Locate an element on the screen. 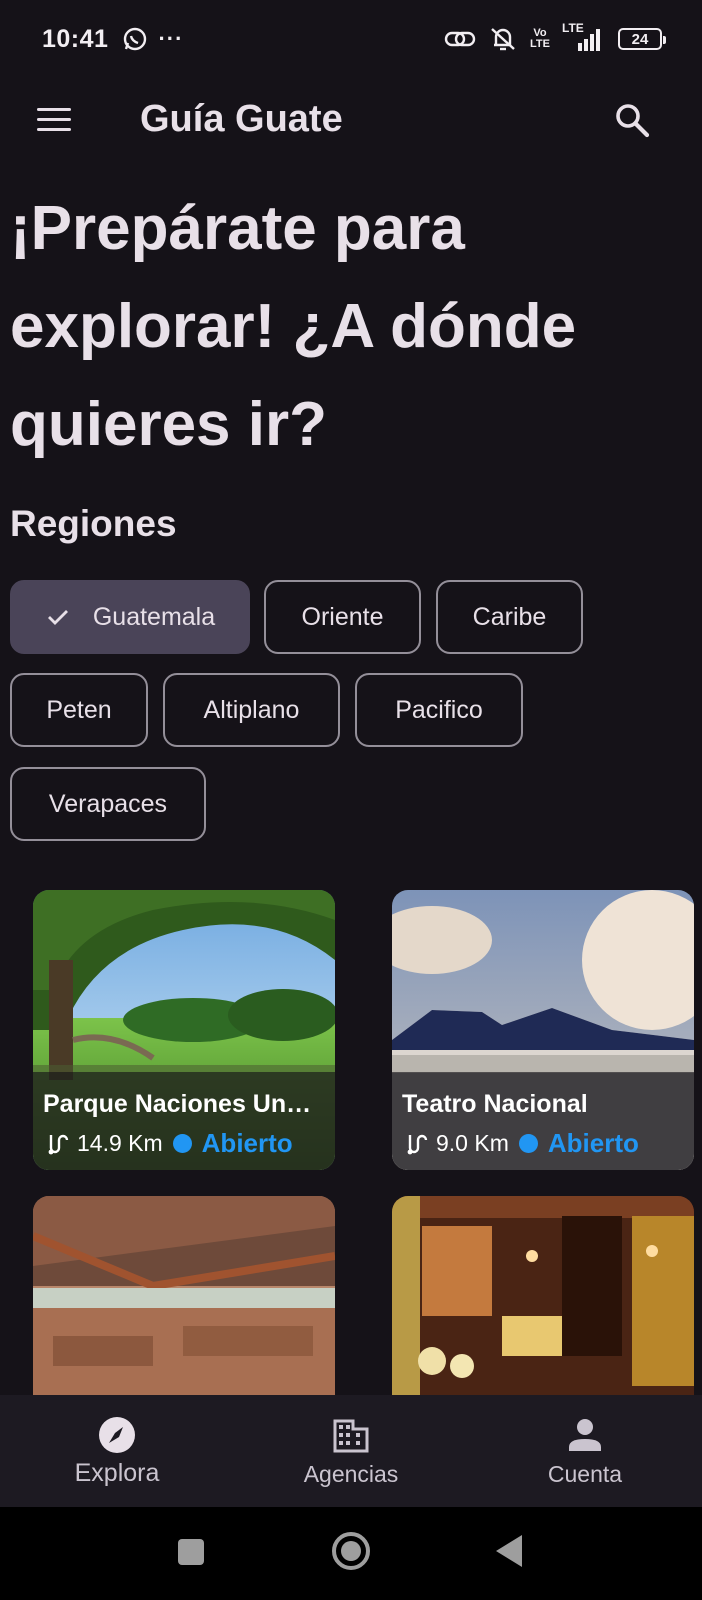 The height and width of the screenshot is (1600, 702). home-button is located at coordinates (351, 1551).